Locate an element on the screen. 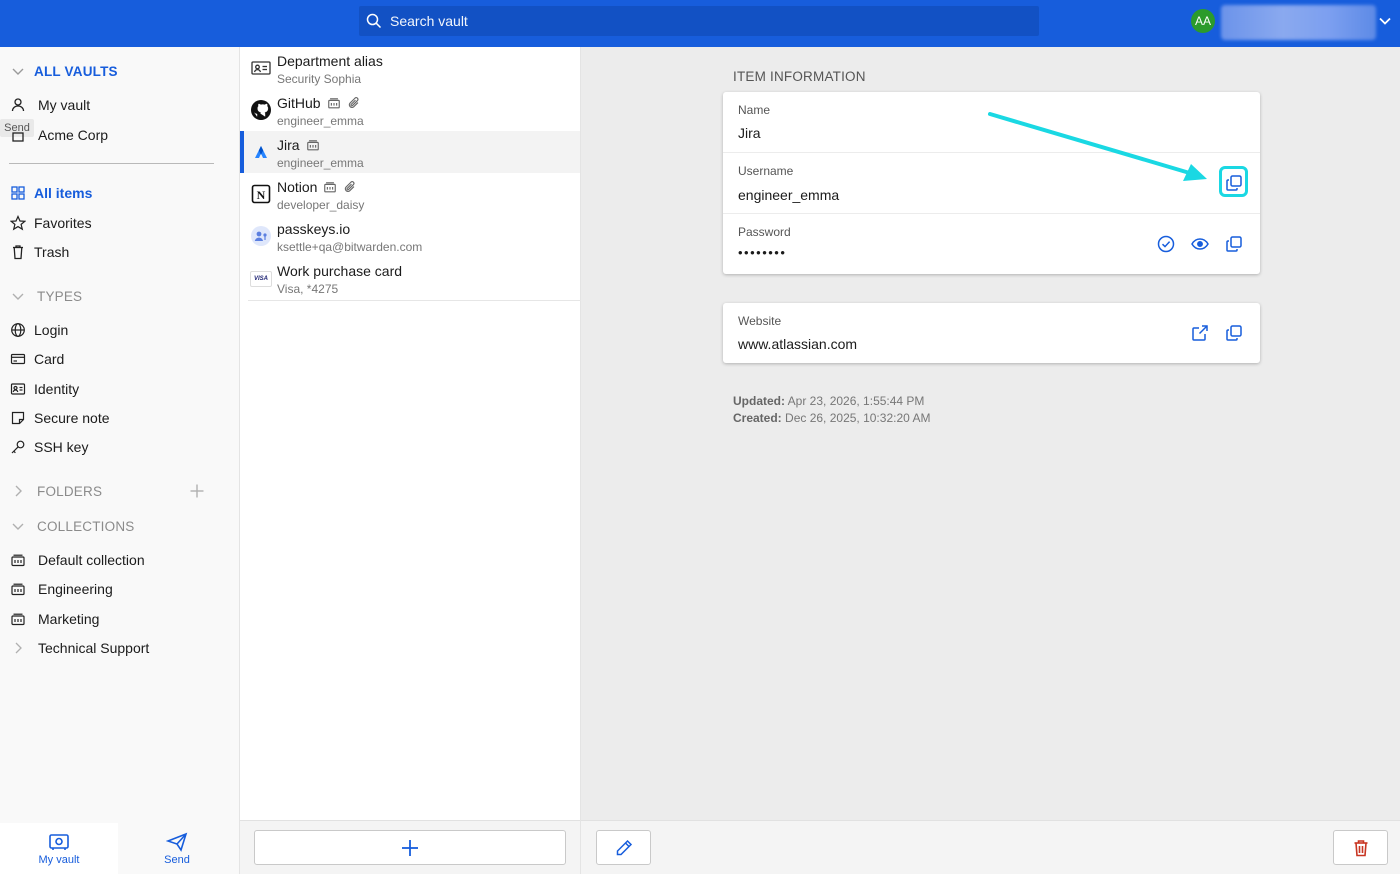  sidebar-item-label: Secure note is located at coordinates (72, 418).